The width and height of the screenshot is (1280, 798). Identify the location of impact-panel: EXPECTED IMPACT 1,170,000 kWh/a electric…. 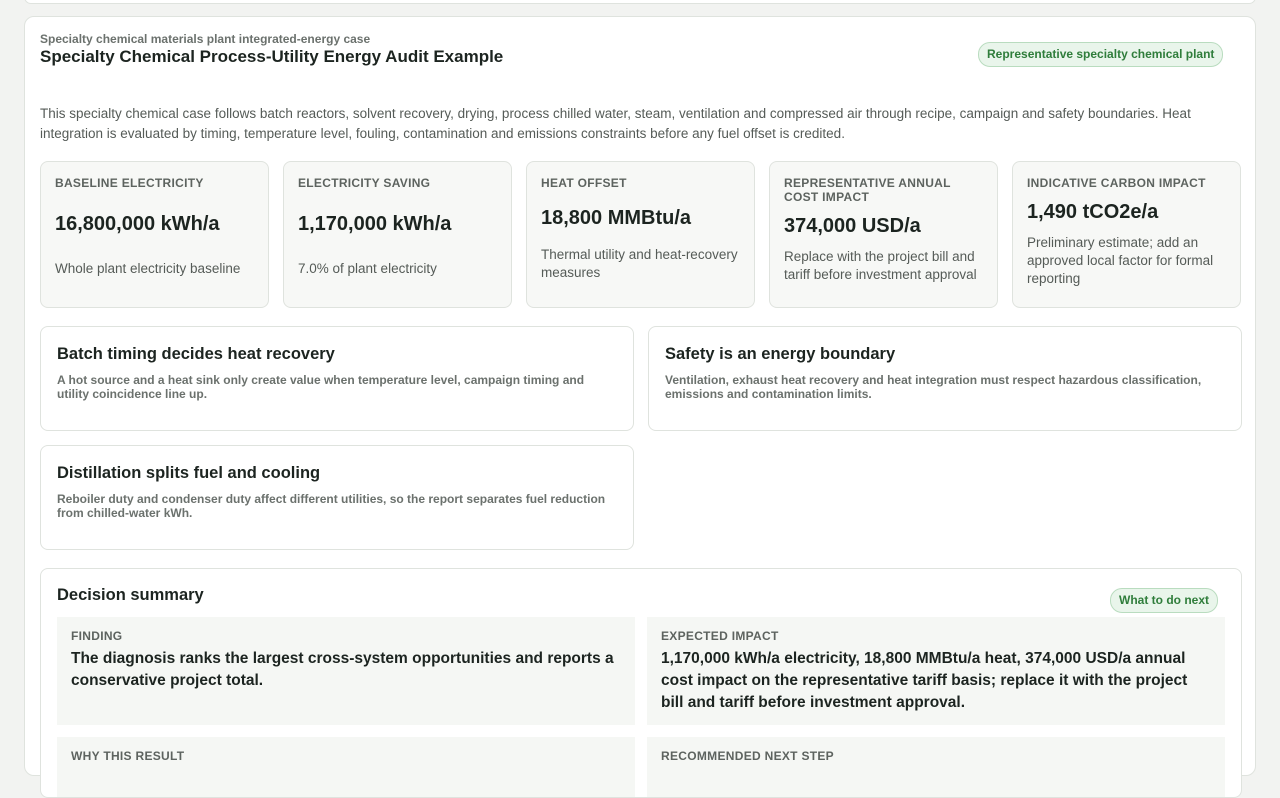
(936, 671).